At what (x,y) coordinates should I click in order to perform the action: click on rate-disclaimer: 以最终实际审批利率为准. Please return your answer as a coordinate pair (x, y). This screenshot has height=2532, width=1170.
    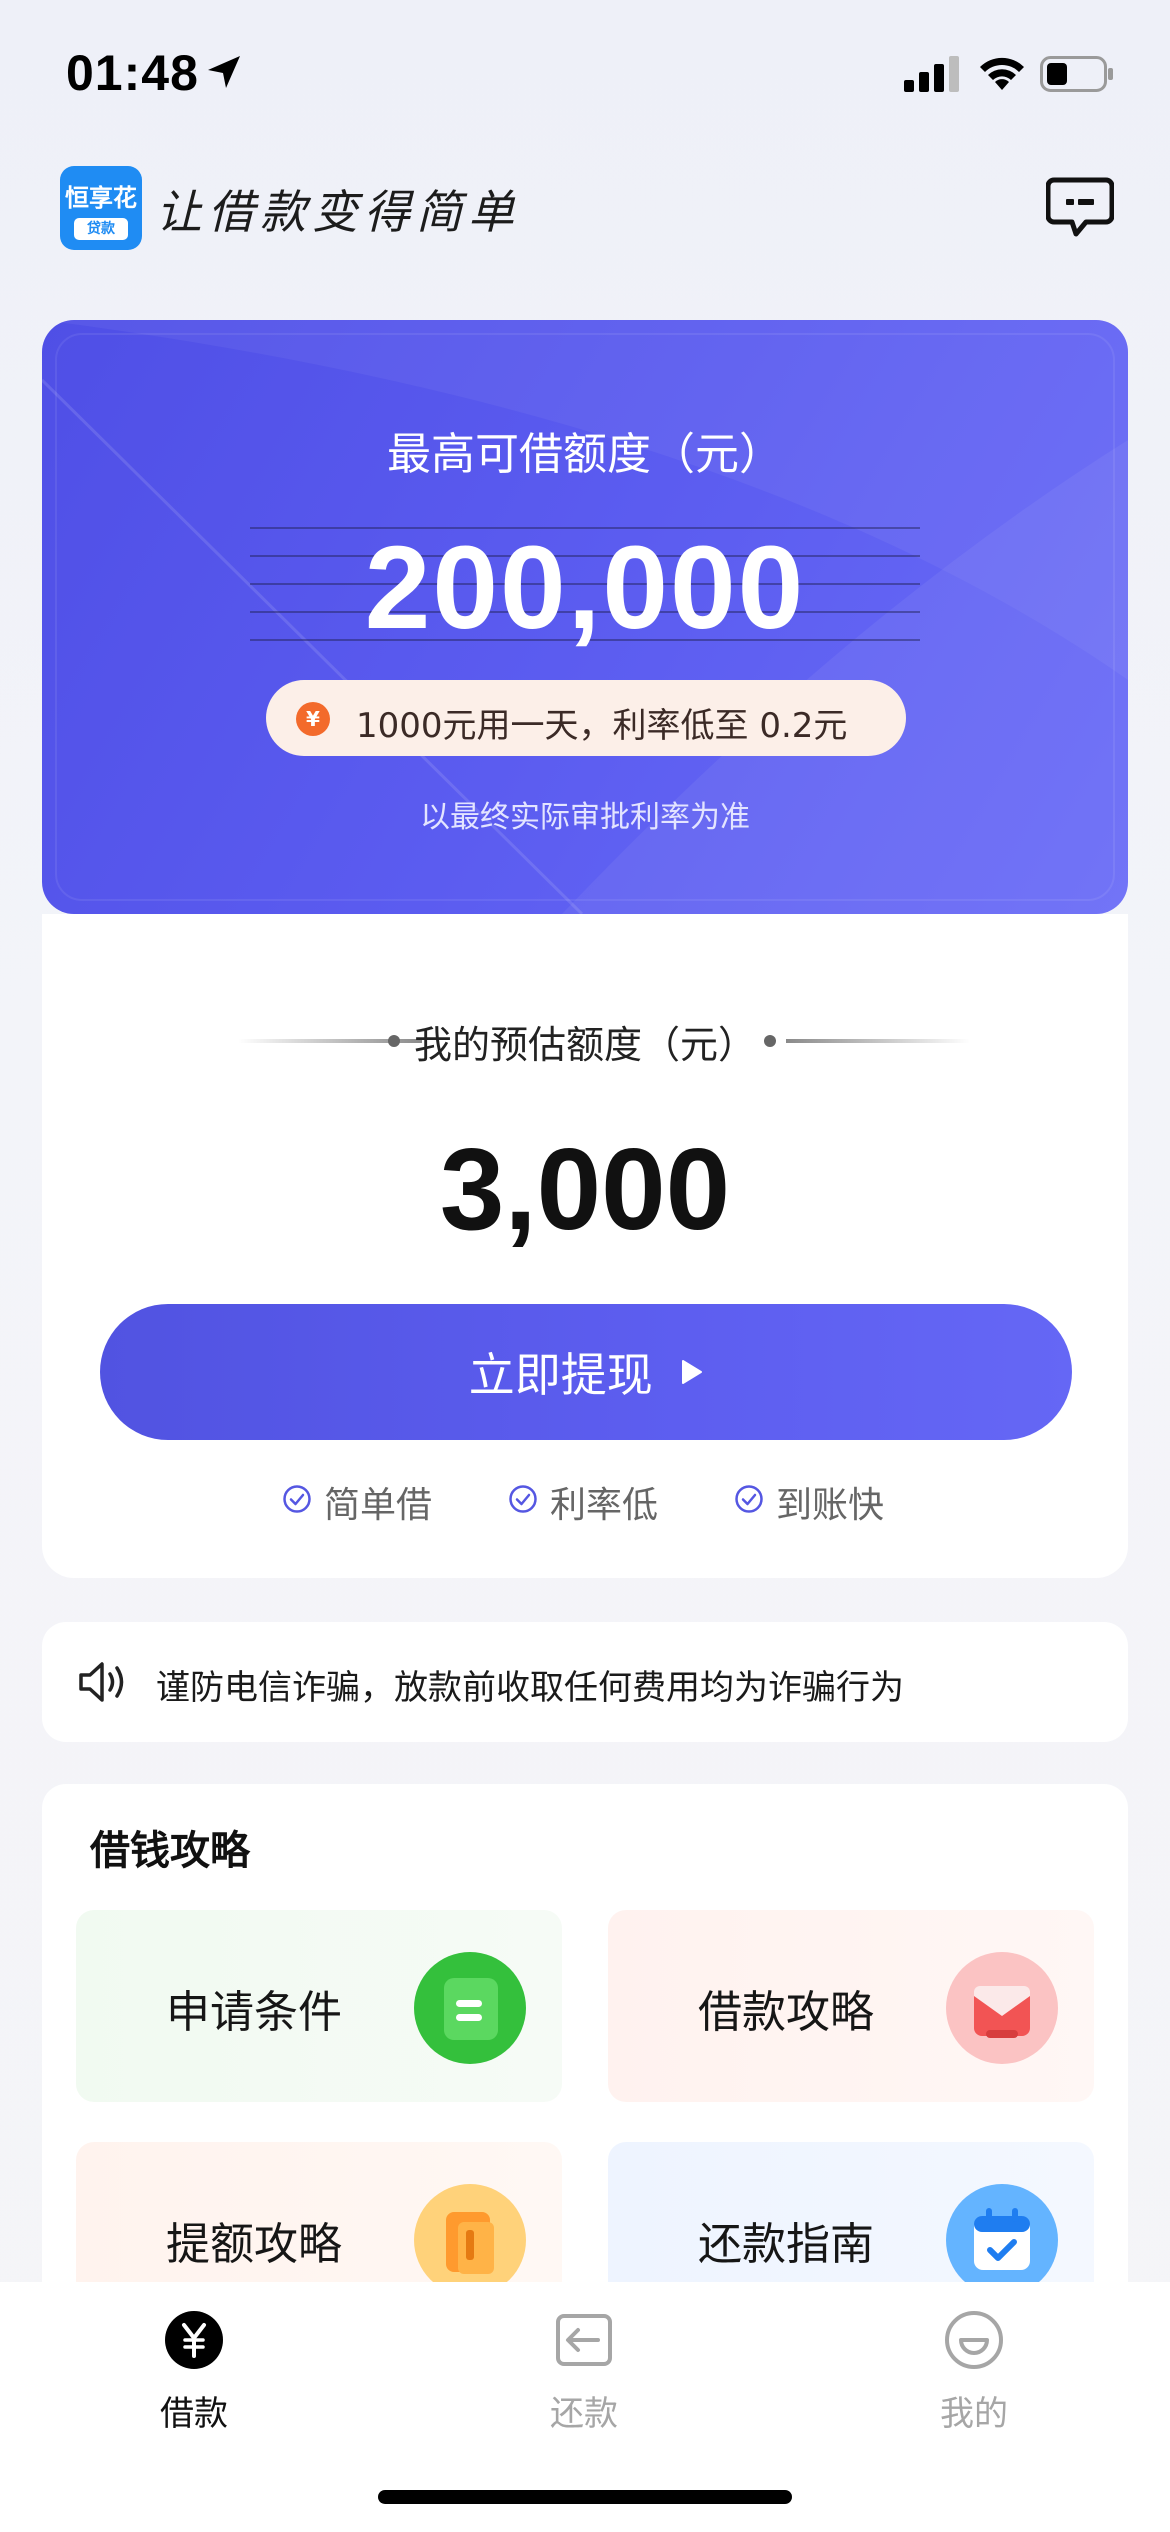
    Looking at the image, I should click on (585, 817).